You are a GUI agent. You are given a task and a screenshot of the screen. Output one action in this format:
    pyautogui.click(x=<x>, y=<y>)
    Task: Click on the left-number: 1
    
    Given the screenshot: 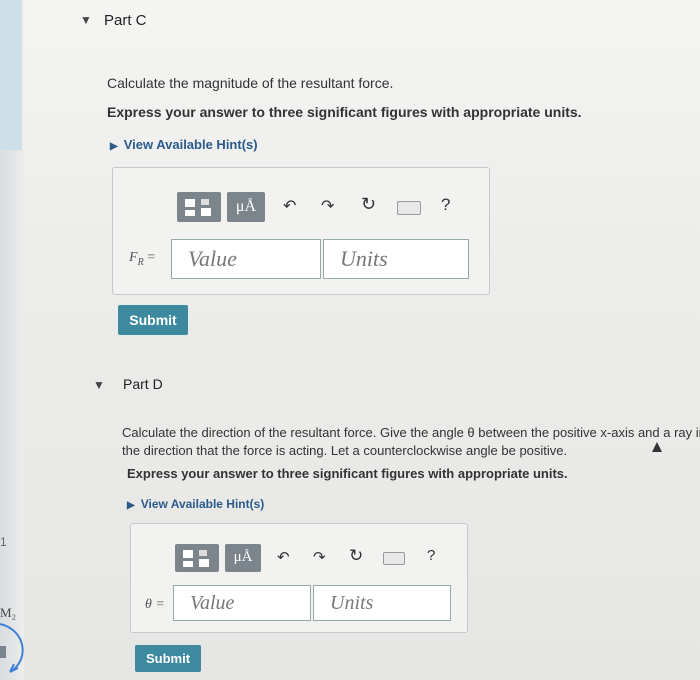 What is the action you would take?
    pyautogui.click(x=3, y=542)
    